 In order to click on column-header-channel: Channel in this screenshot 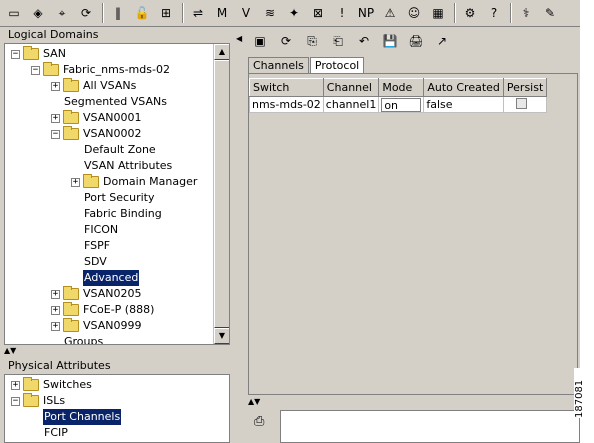, I will do `click(351, 87)`.